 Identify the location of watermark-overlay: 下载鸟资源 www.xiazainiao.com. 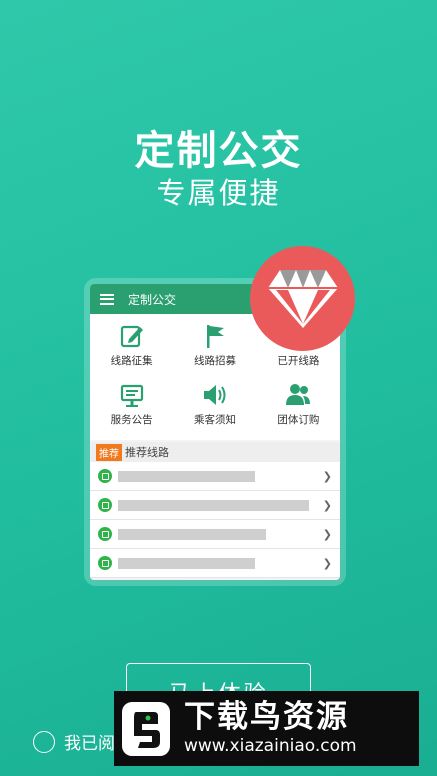
(266, 728).